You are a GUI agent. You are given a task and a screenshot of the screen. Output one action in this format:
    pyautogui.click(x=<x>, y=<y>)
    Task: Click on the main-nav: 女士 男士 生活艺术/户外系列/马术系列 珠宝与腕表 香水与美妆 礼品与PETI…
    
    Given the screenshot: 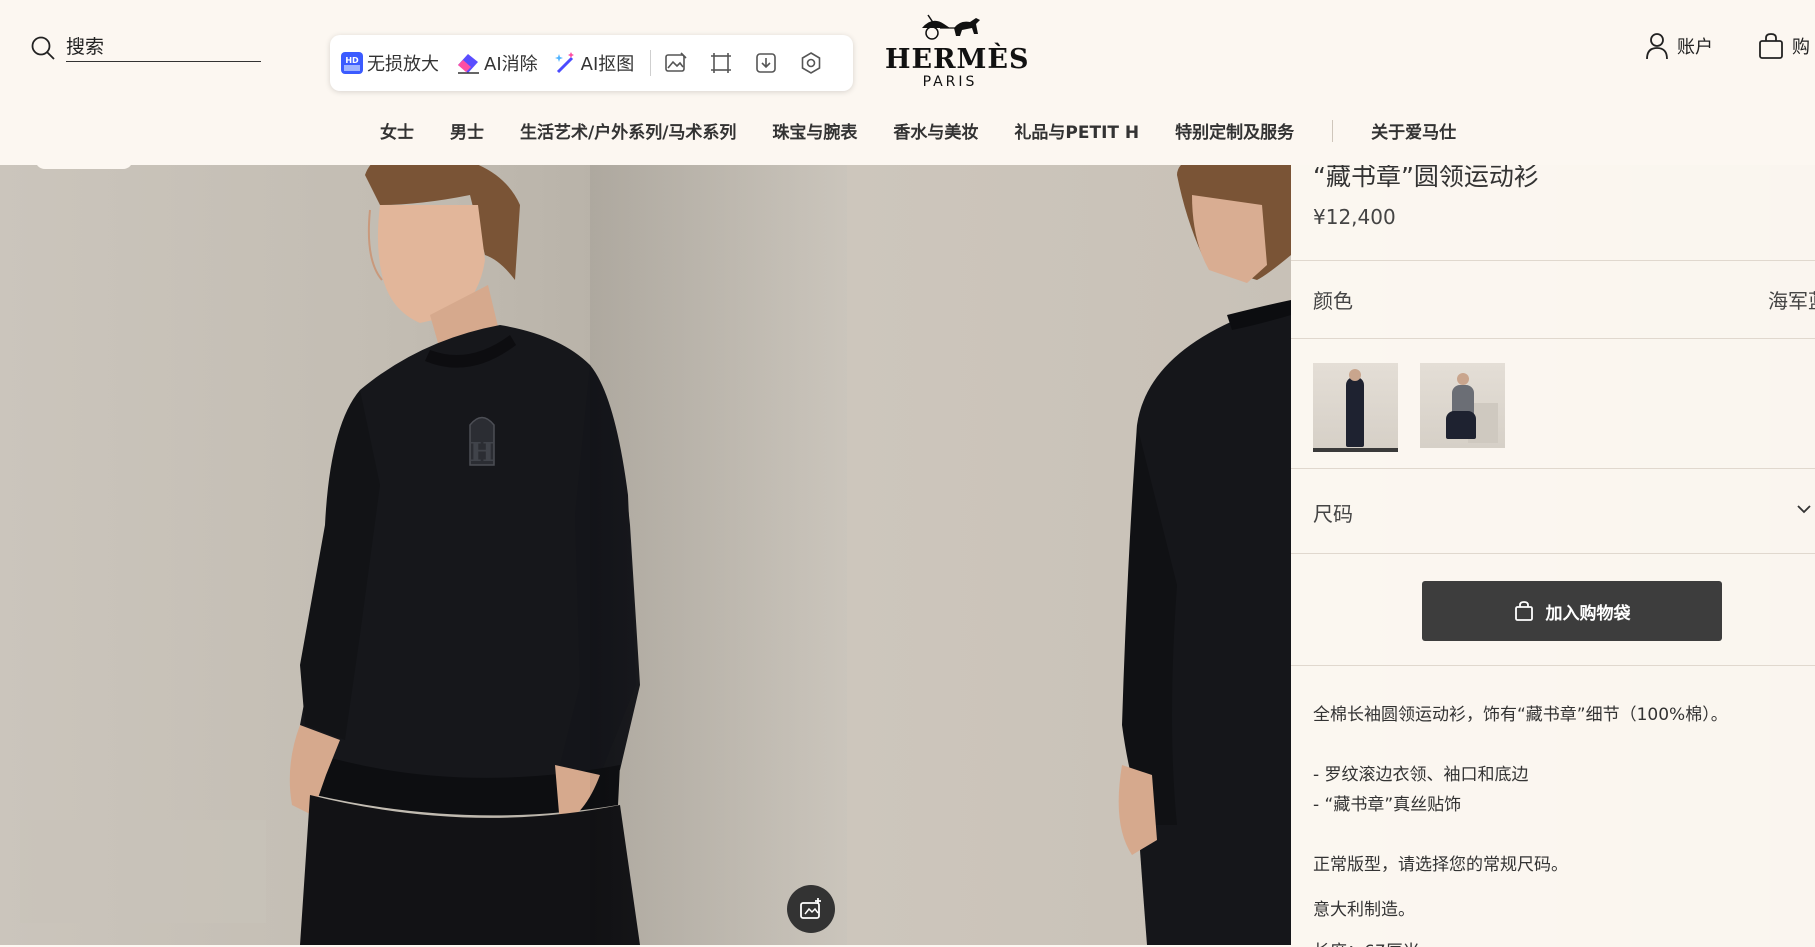 What is the action you would take?
    pyautogui.click(x=936, y=130)
    